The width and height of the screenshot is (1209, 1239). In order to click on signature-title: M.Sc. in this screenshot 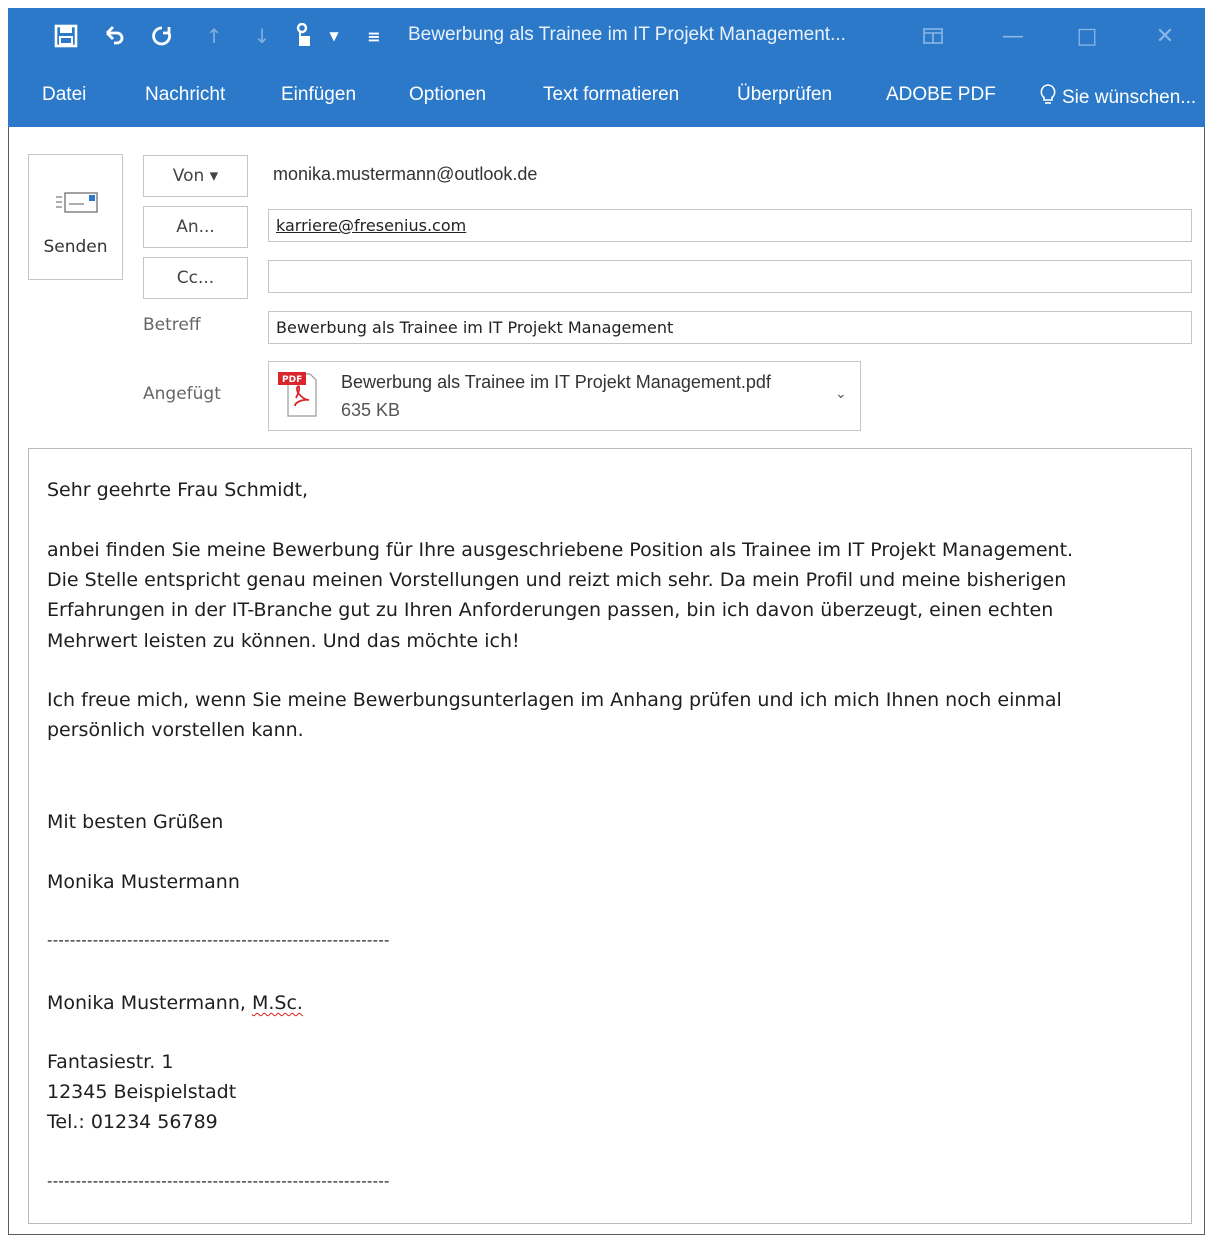, I will do `click(277, 1003)`.